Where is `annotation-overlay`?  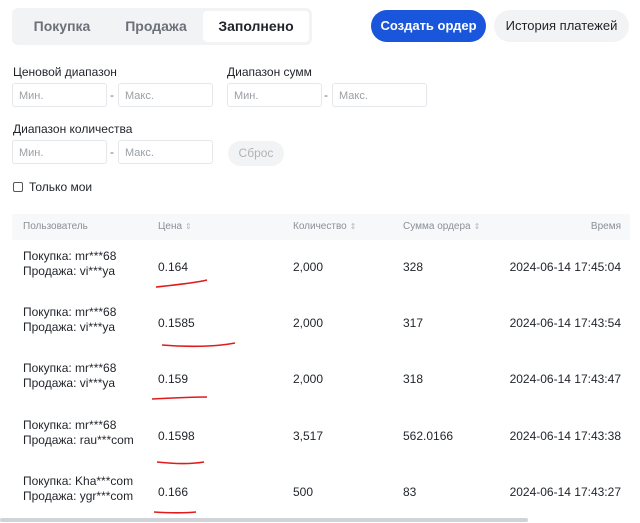 annotation-overlay is located at coordinates (193, 396).